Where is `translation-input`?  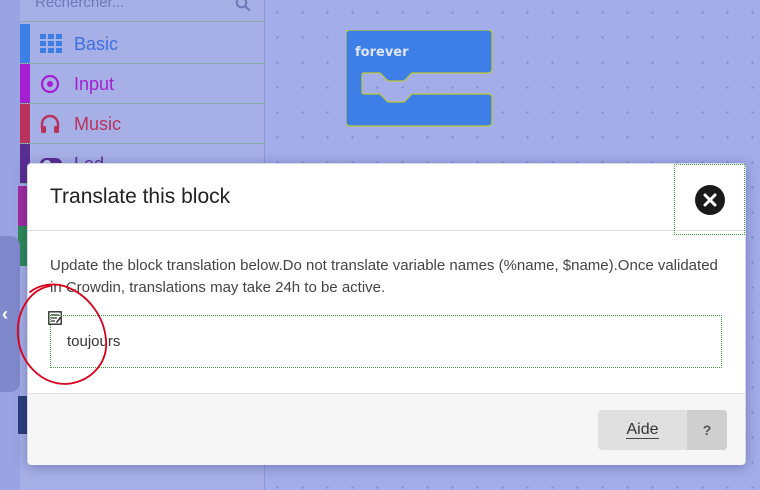 translation-input is located at coordinates (386, 341).